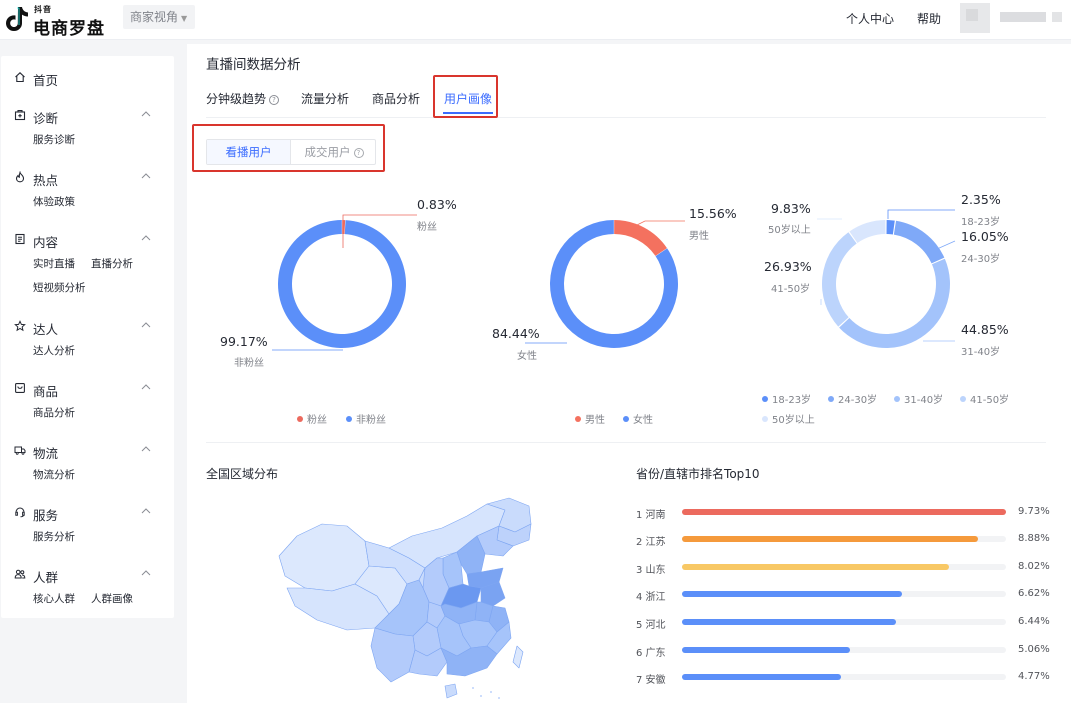 The width and height of the screenshot is (1071, 703). I want to click on legend-item-age-4: 50岁以上, so click(788, 418).